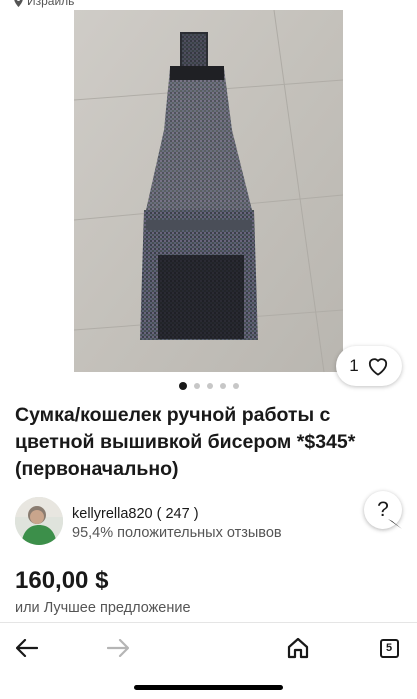  I want to click on tabs-icon: 5, so click(389, 648).